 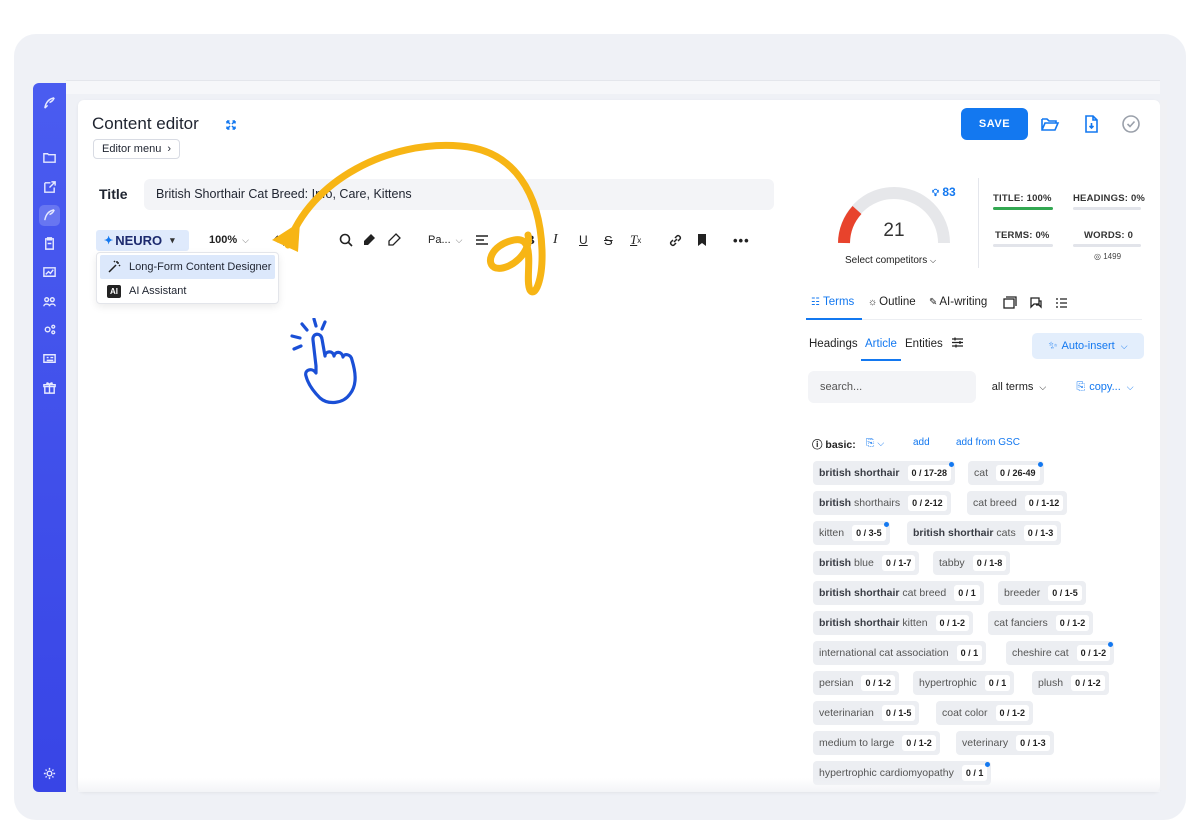 What do you see at coordinates (49, 301) in the screenshot?
I see `team-icon` at bounding box center [49, 301].